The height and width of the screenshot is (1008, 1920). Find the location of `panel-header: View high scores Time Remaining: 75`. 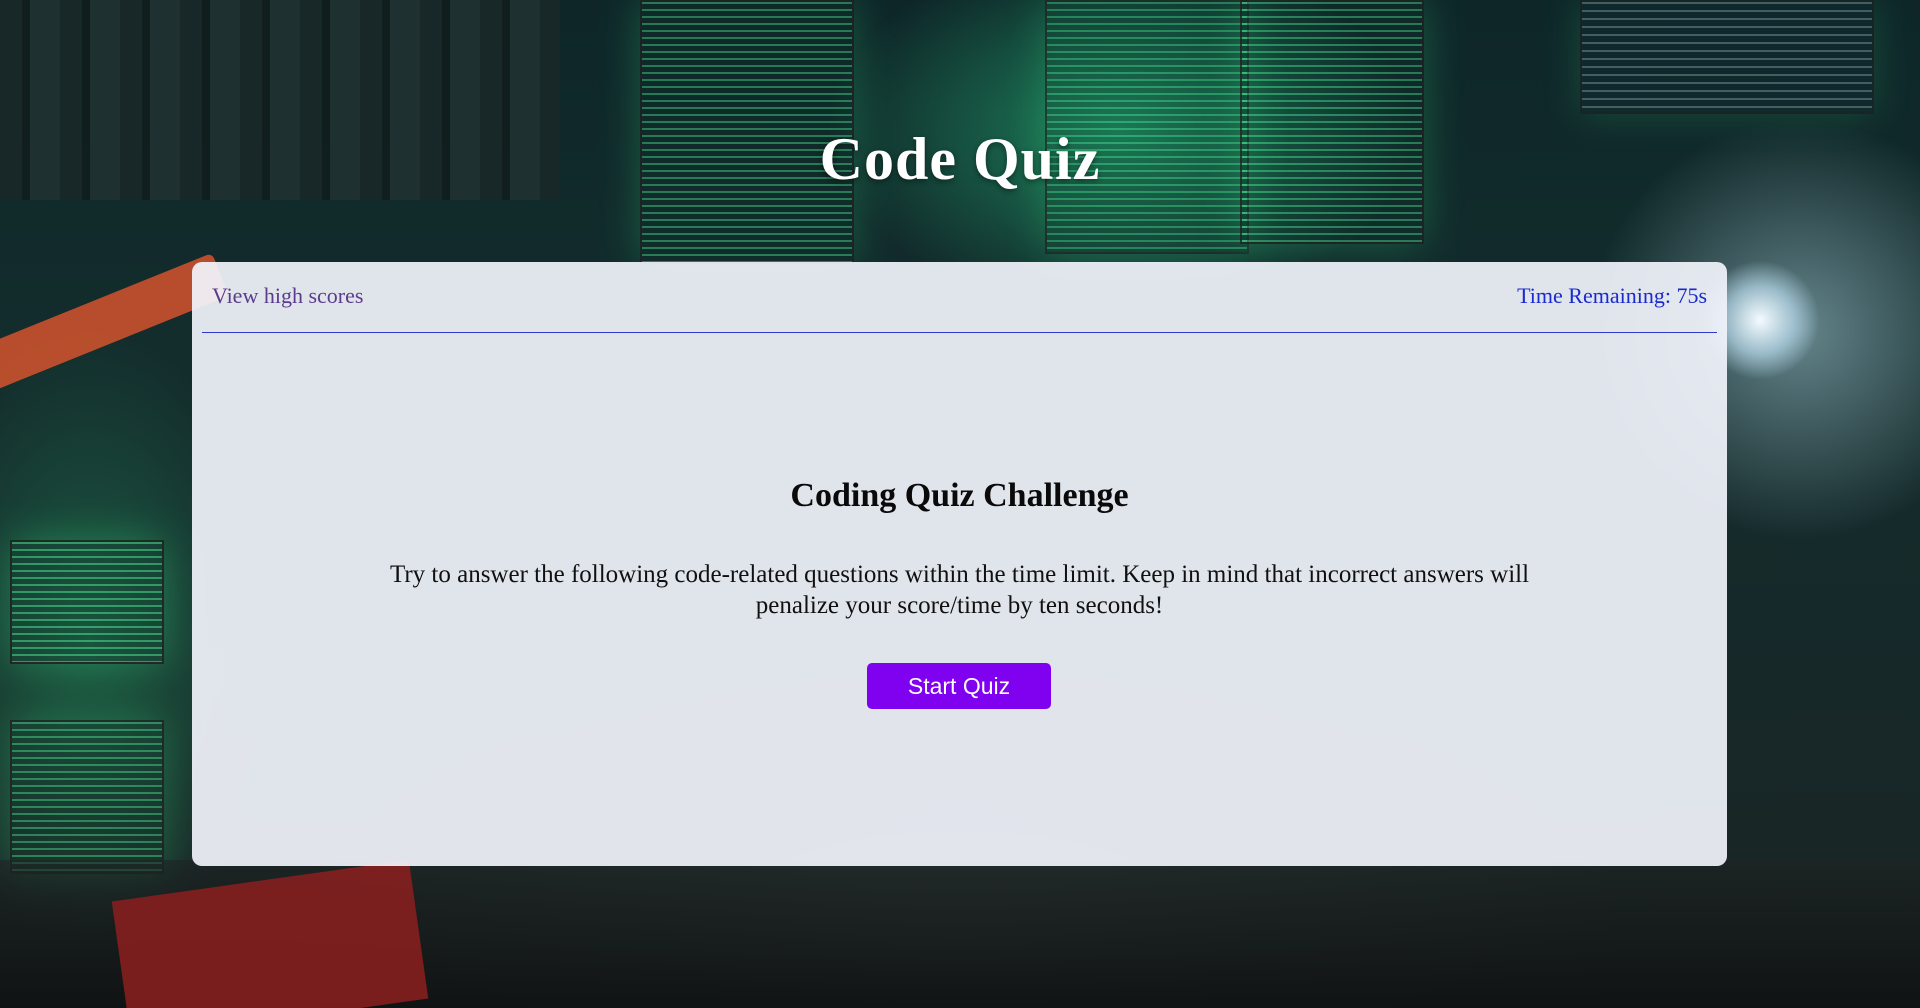

panel-header: View high scores Time Remaining: 75 is located at coordinates (959, 297).